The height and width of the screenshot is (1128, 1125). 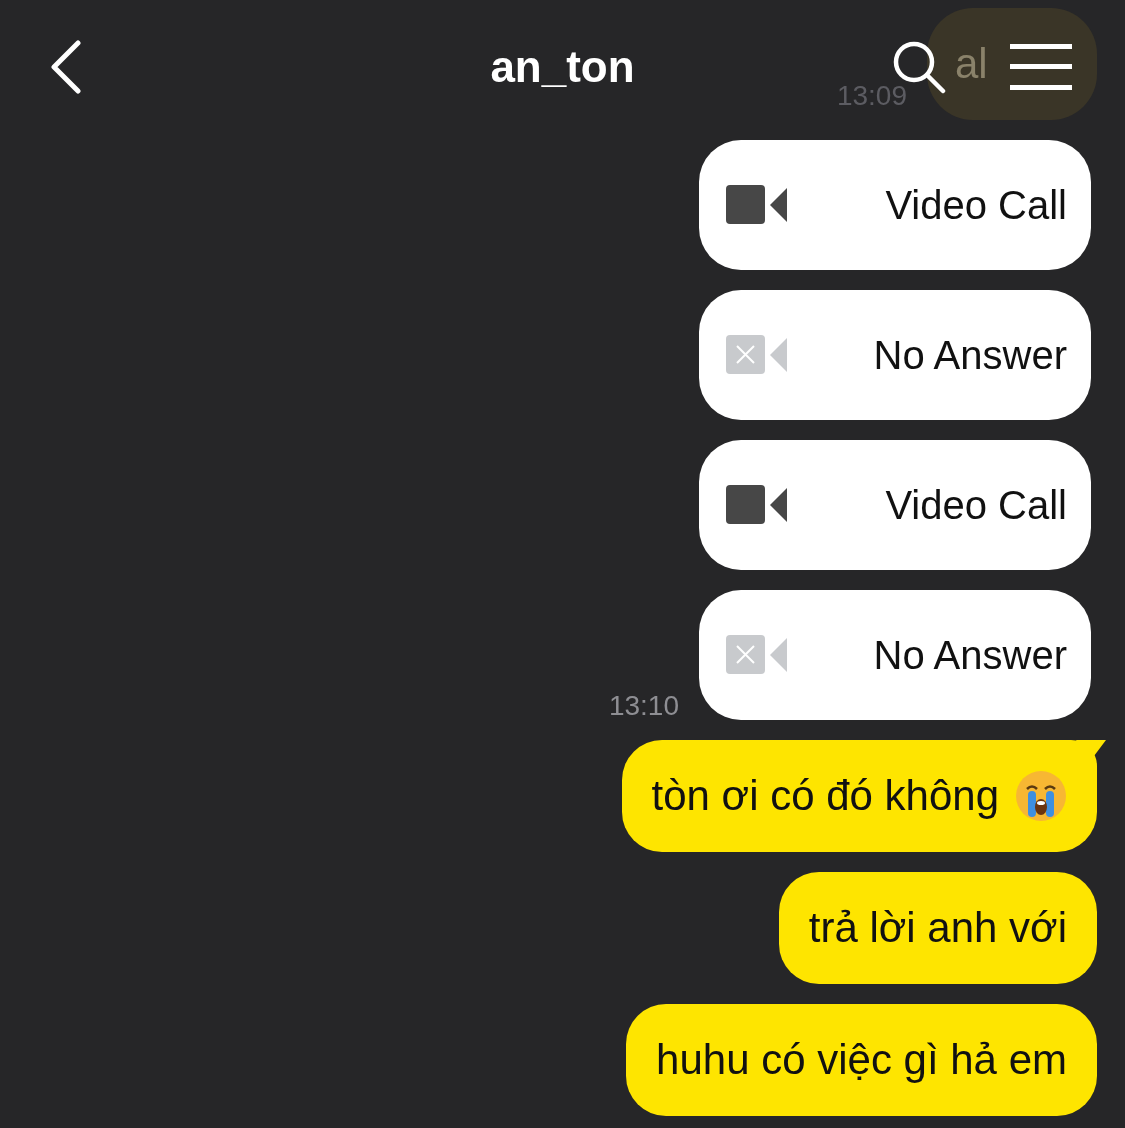 What do you see at coordinates (65, 67) in the screenshot?
I see `back-icon` at bounding box center [65, 67].